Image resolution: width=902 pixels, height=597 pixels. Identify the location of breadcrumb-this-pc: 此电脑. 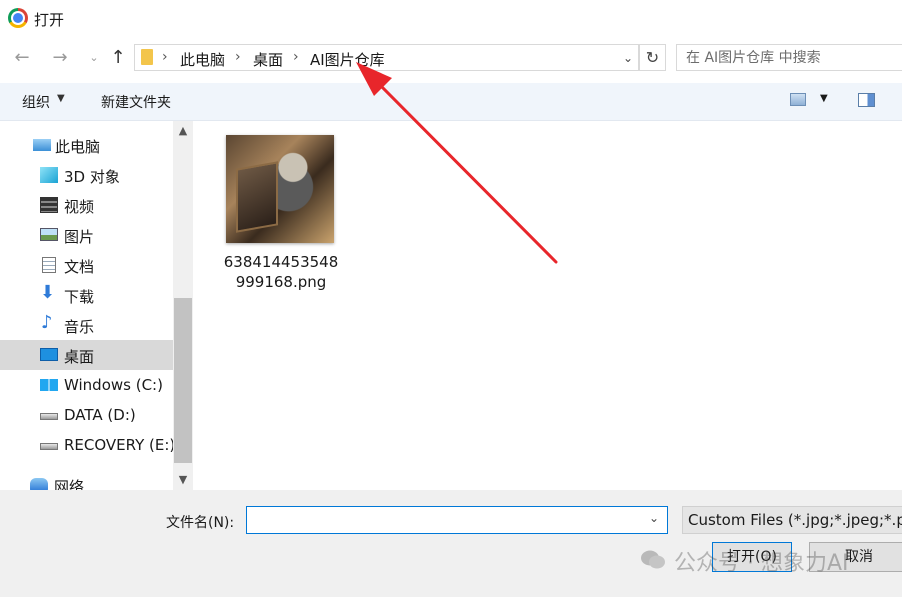
(202, 59).